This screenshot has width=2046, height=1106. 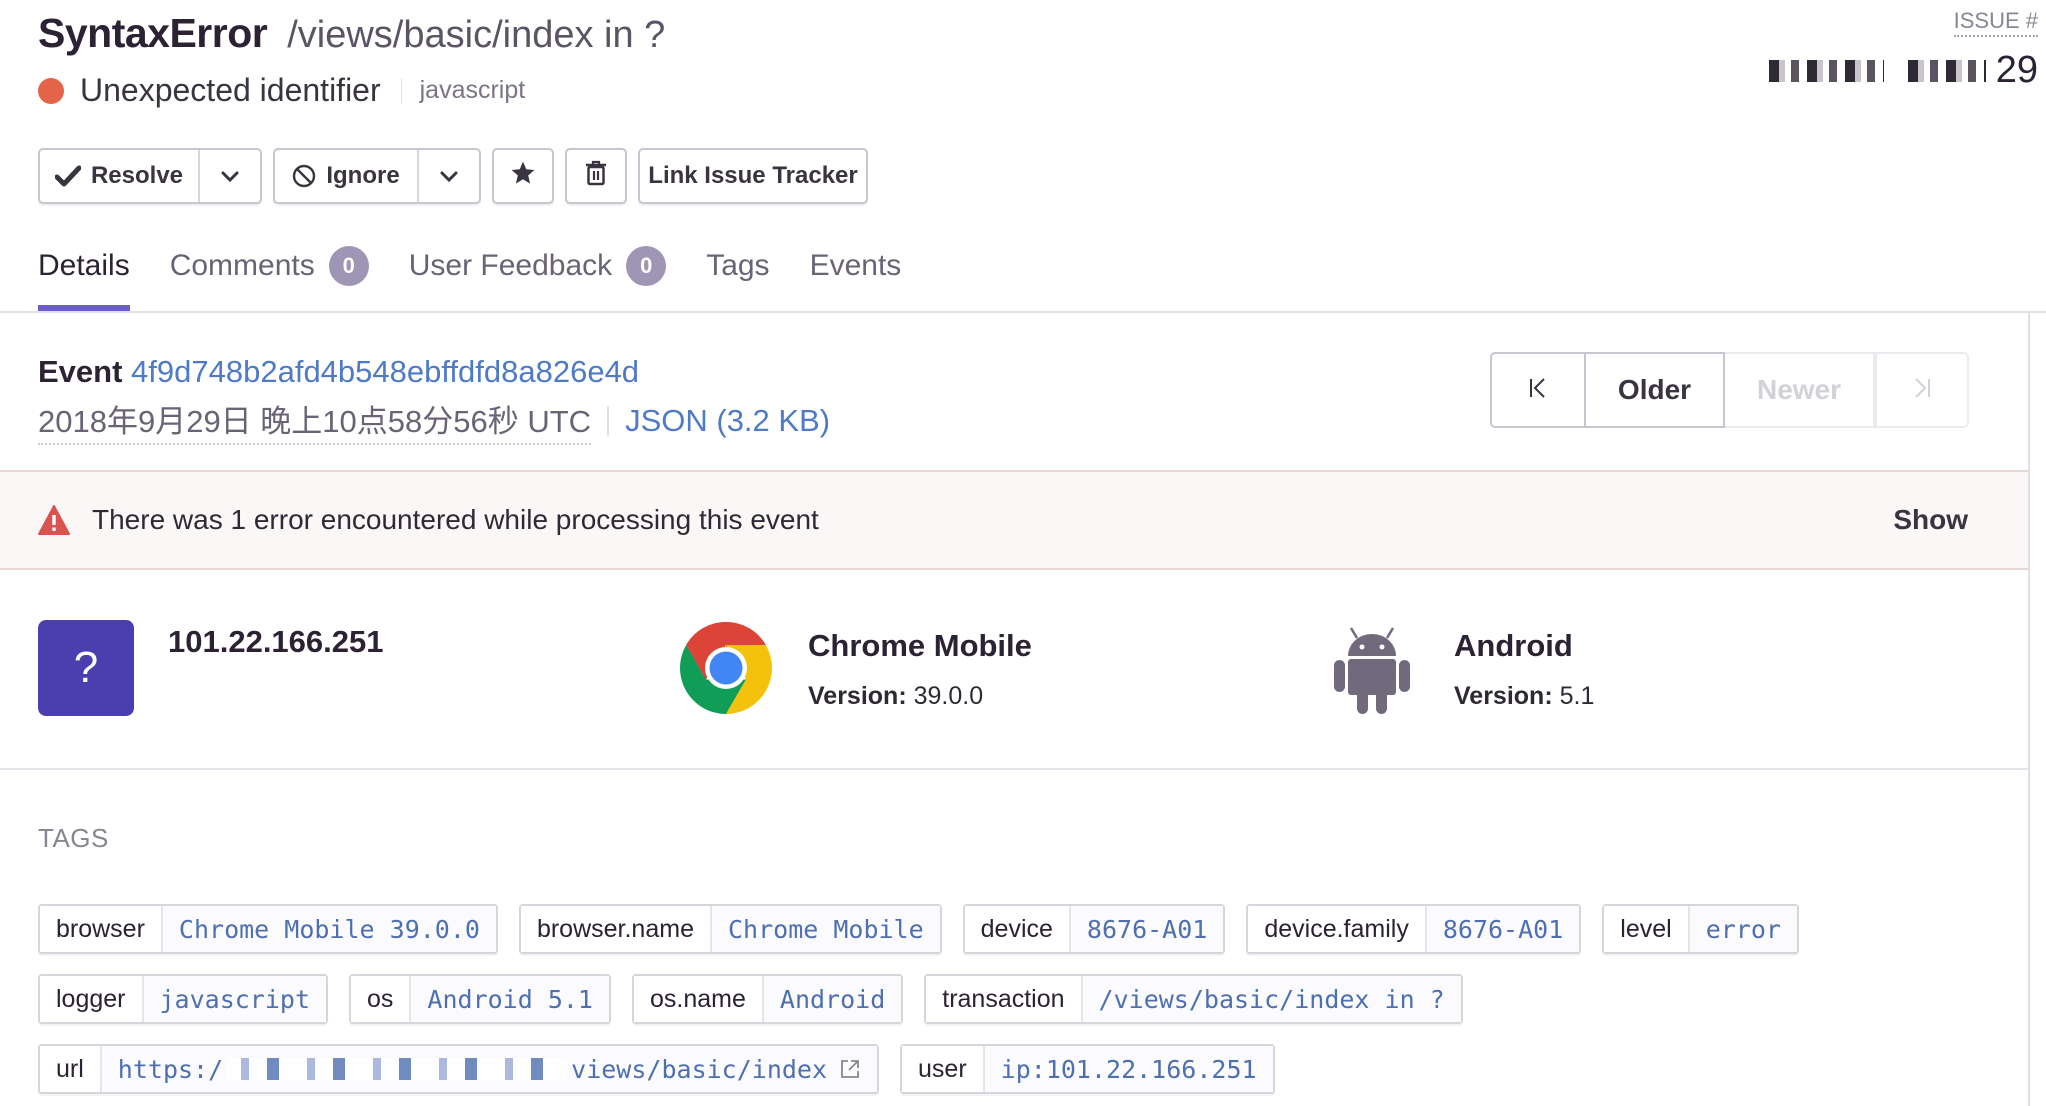 What do you see at coordinates (1922, 390) in the screenshot?
I see `newest-event-button` at bounding box center [1922, 390].